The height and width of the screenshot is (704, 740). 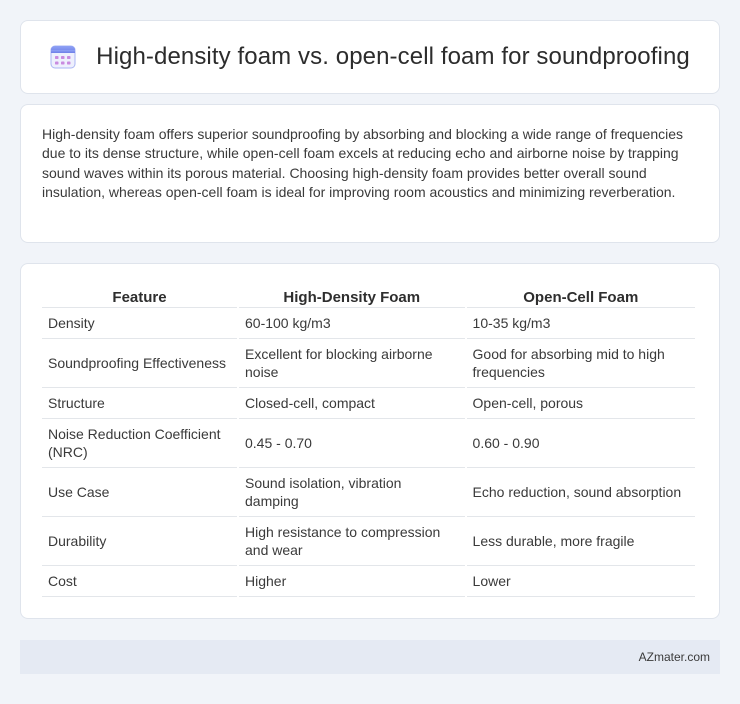 I want to click on table-row: Density 60-100 kg/m3 10-35 kg/m3, so click(x=368, y=323).